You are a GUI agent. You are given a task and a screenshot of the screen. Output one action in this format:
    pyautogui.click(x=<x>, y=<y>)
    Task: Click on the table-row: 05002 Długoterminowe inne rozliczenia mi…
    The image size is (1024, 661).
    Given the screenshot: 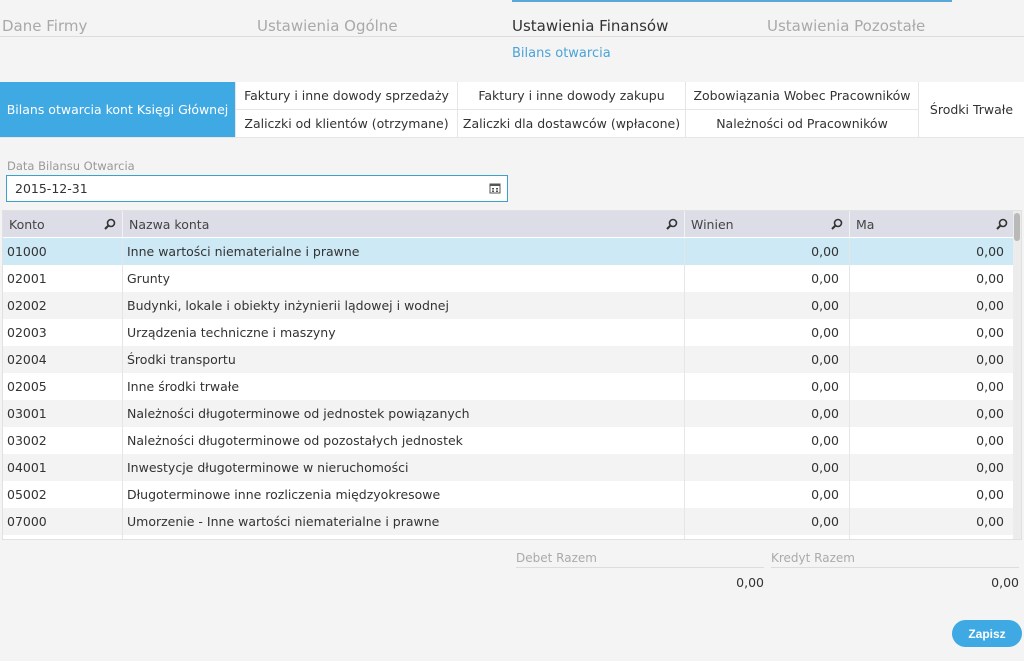 What is the action you would take?
    pyautogui.click(x=509, y=494)
    